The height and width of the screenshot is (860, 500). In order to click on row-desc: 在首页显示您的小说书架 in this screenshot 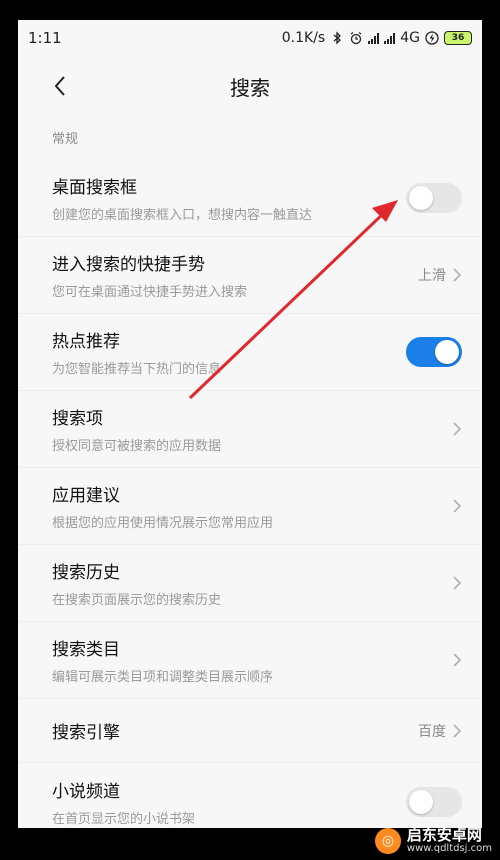, I will do `click(124, 819)`.